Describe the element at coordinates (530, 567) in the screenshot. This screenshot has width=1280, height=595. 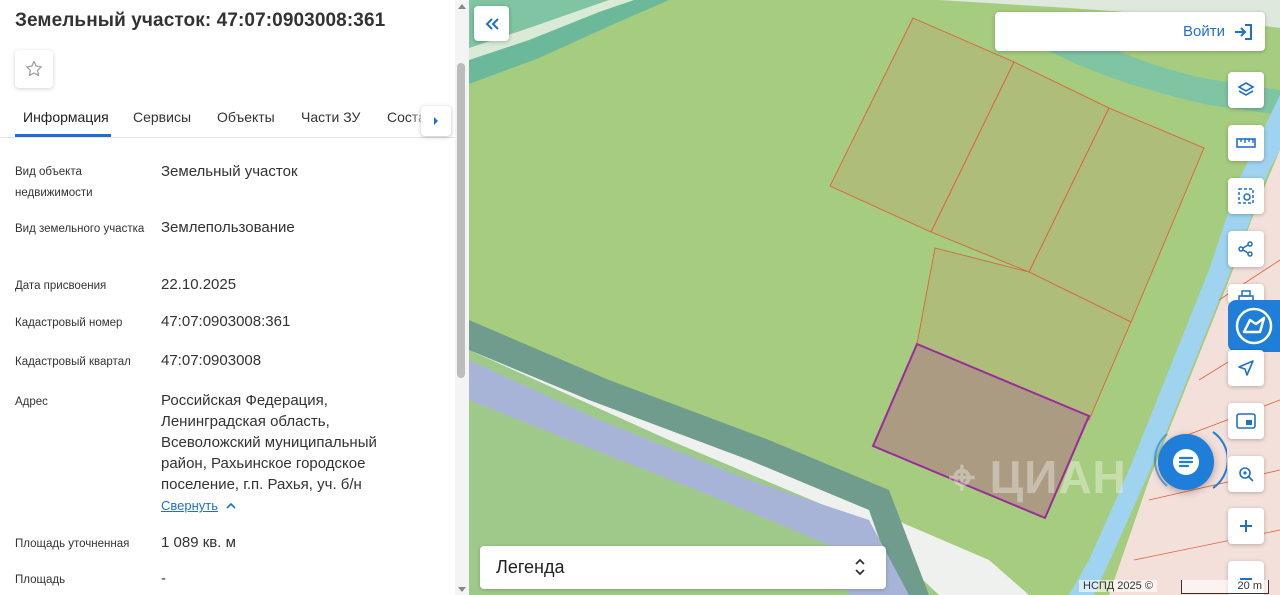
I see `legend-label: Легенда` at that location.